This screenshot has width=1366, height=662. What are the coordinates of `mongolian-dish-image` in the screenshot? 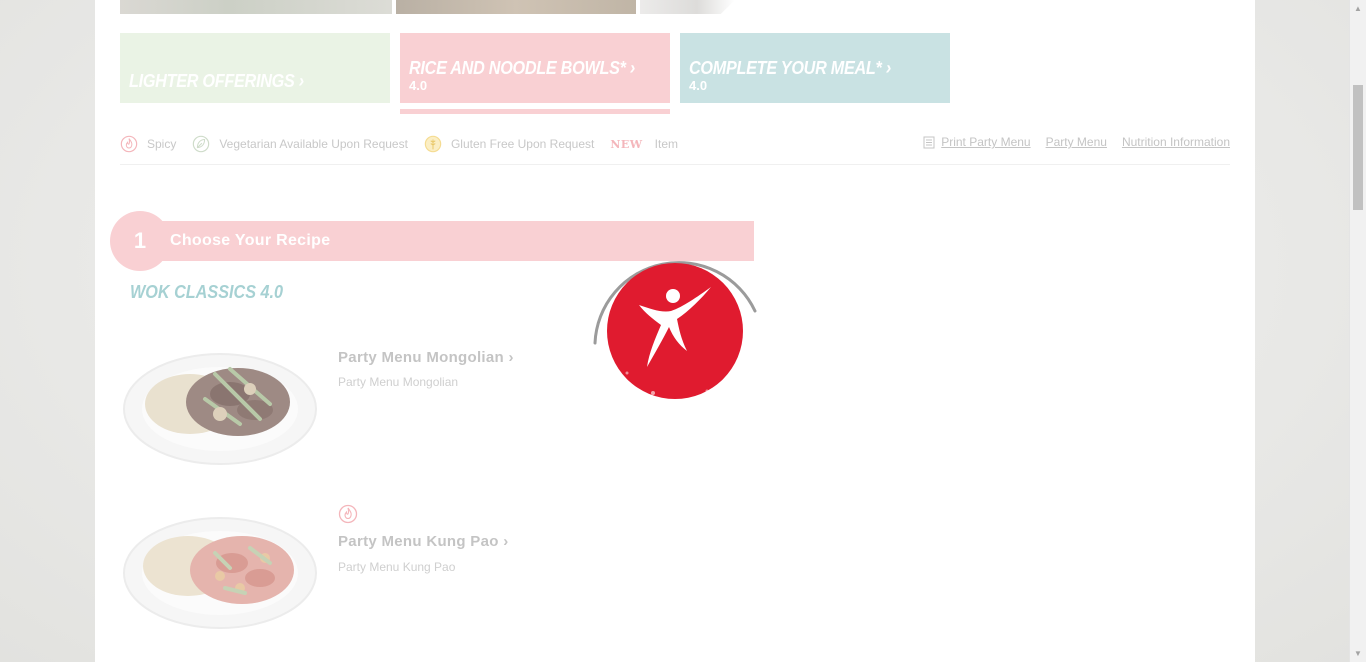 It's located at (220, 409).